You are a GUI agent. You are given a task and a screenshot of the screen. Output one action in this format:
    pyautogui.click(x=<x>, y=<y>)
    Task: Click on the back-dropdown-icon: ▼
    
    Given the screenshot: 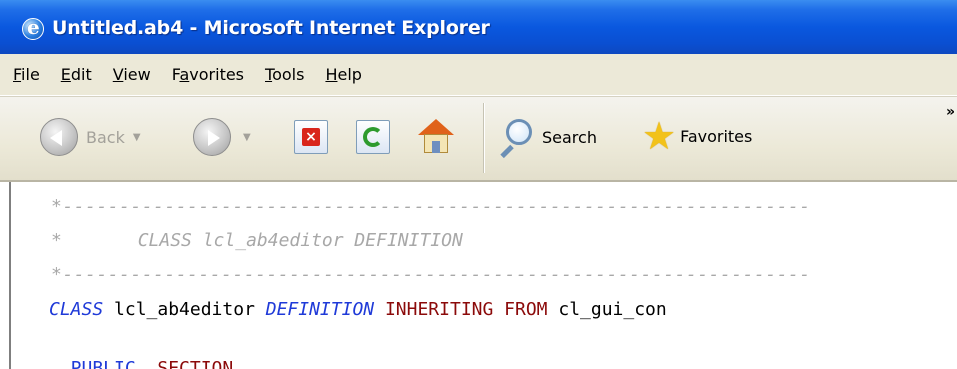 What is the action you would take?
    pyautogui.click(x=137, y=137)
    